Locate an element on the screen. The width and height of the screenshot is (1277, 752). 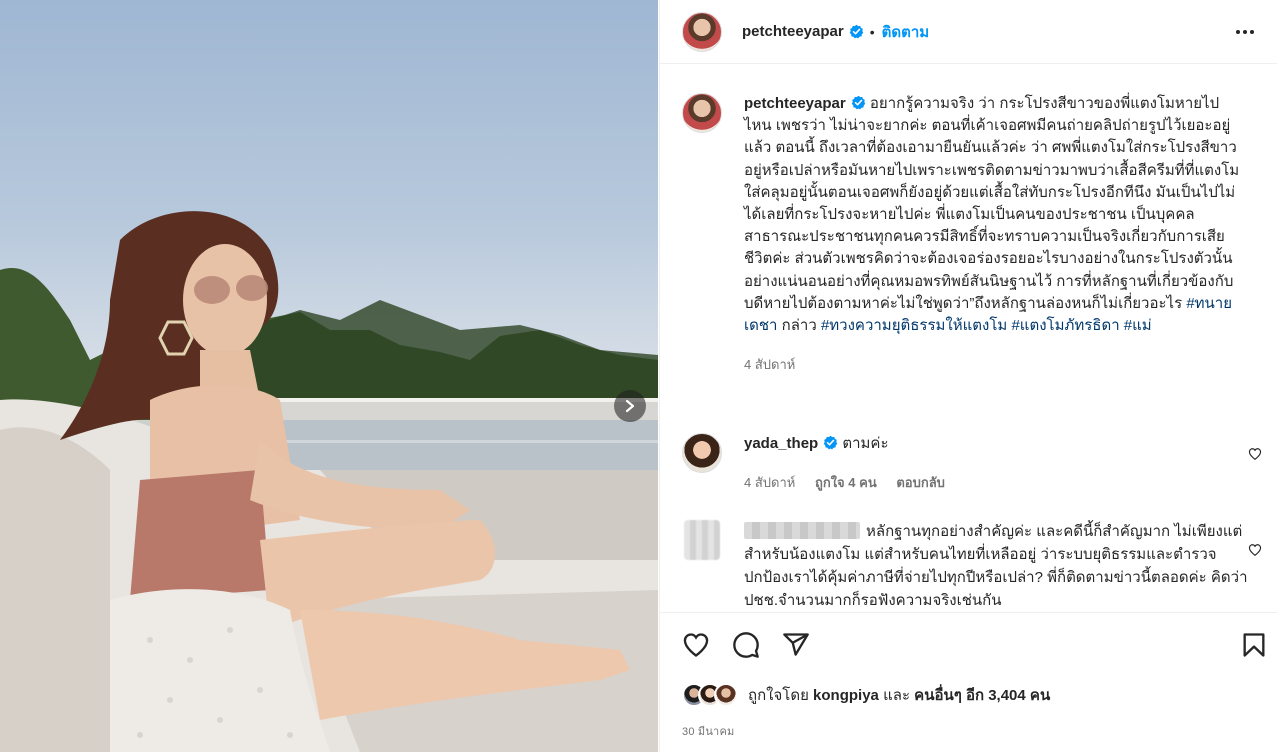
comment-text: ตามค่ะ is located at coordinates (865, 443).